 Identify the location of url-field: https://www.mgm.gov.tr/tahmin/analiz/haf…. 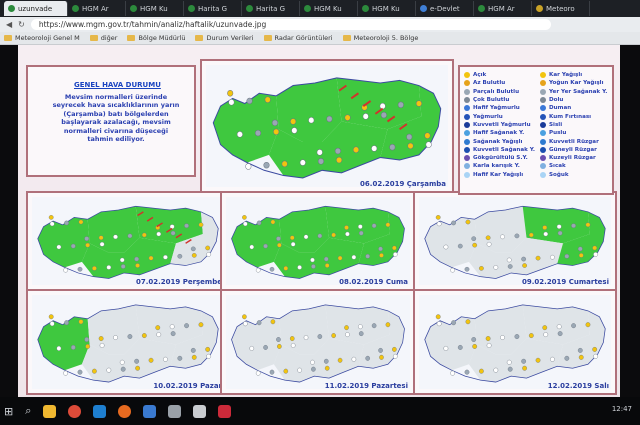
(290, 24).